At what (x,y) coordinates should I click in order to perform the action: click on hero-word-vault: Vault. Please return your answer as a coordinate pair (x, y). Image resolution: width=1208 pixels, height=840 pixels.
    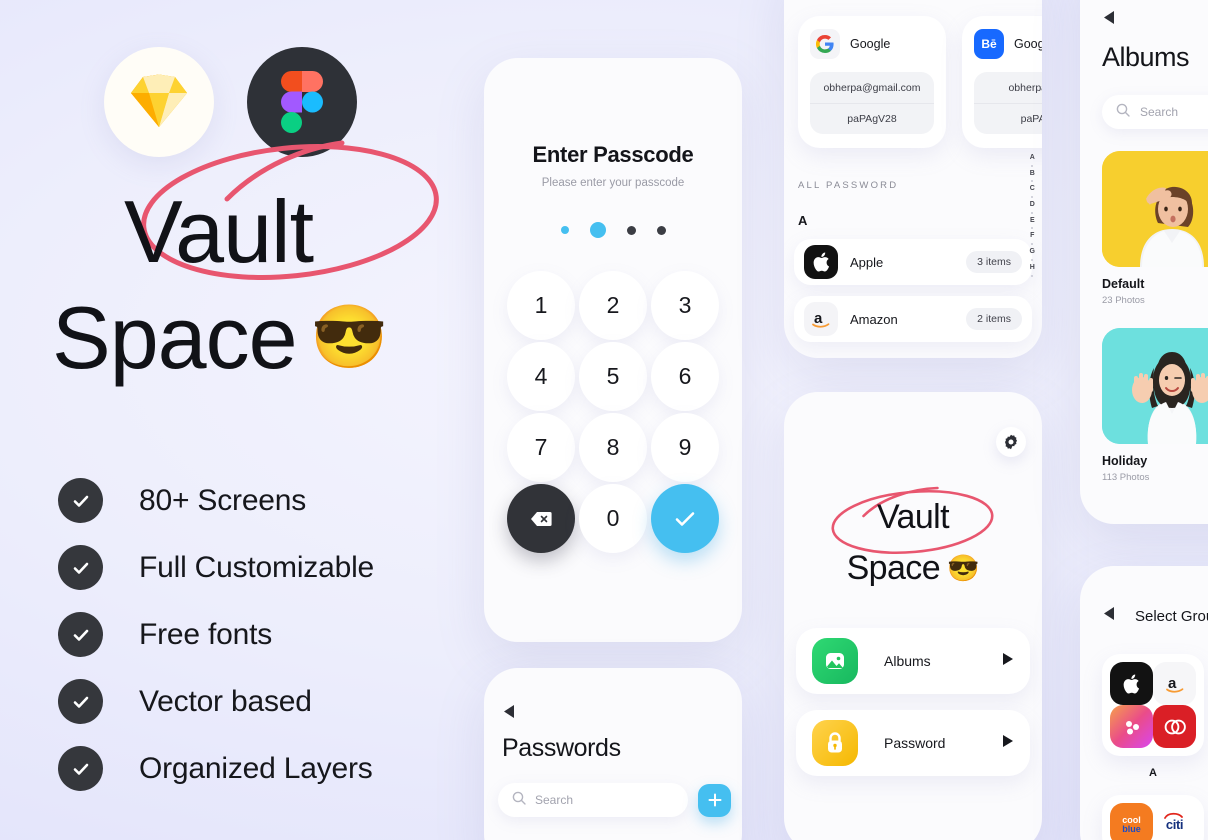
    Looking at the image, I should click on (219, 231).